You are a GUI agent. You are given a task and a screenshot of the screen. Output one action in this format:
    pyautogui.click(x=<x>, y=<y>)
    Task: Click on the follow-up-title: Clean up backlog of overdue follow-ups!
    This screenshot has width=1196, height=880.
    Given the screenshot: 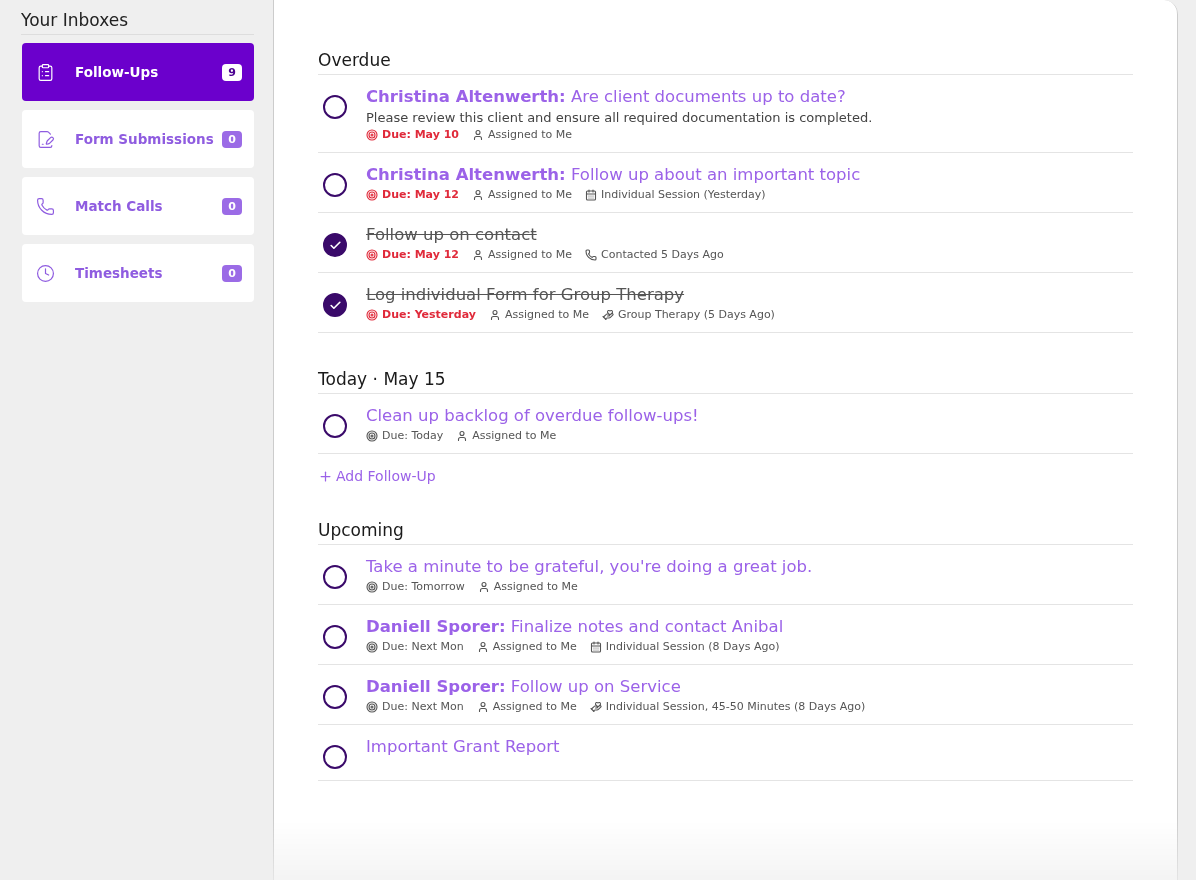 What is the action you would take?
    pyautogui.click(x=532, y=416)
    